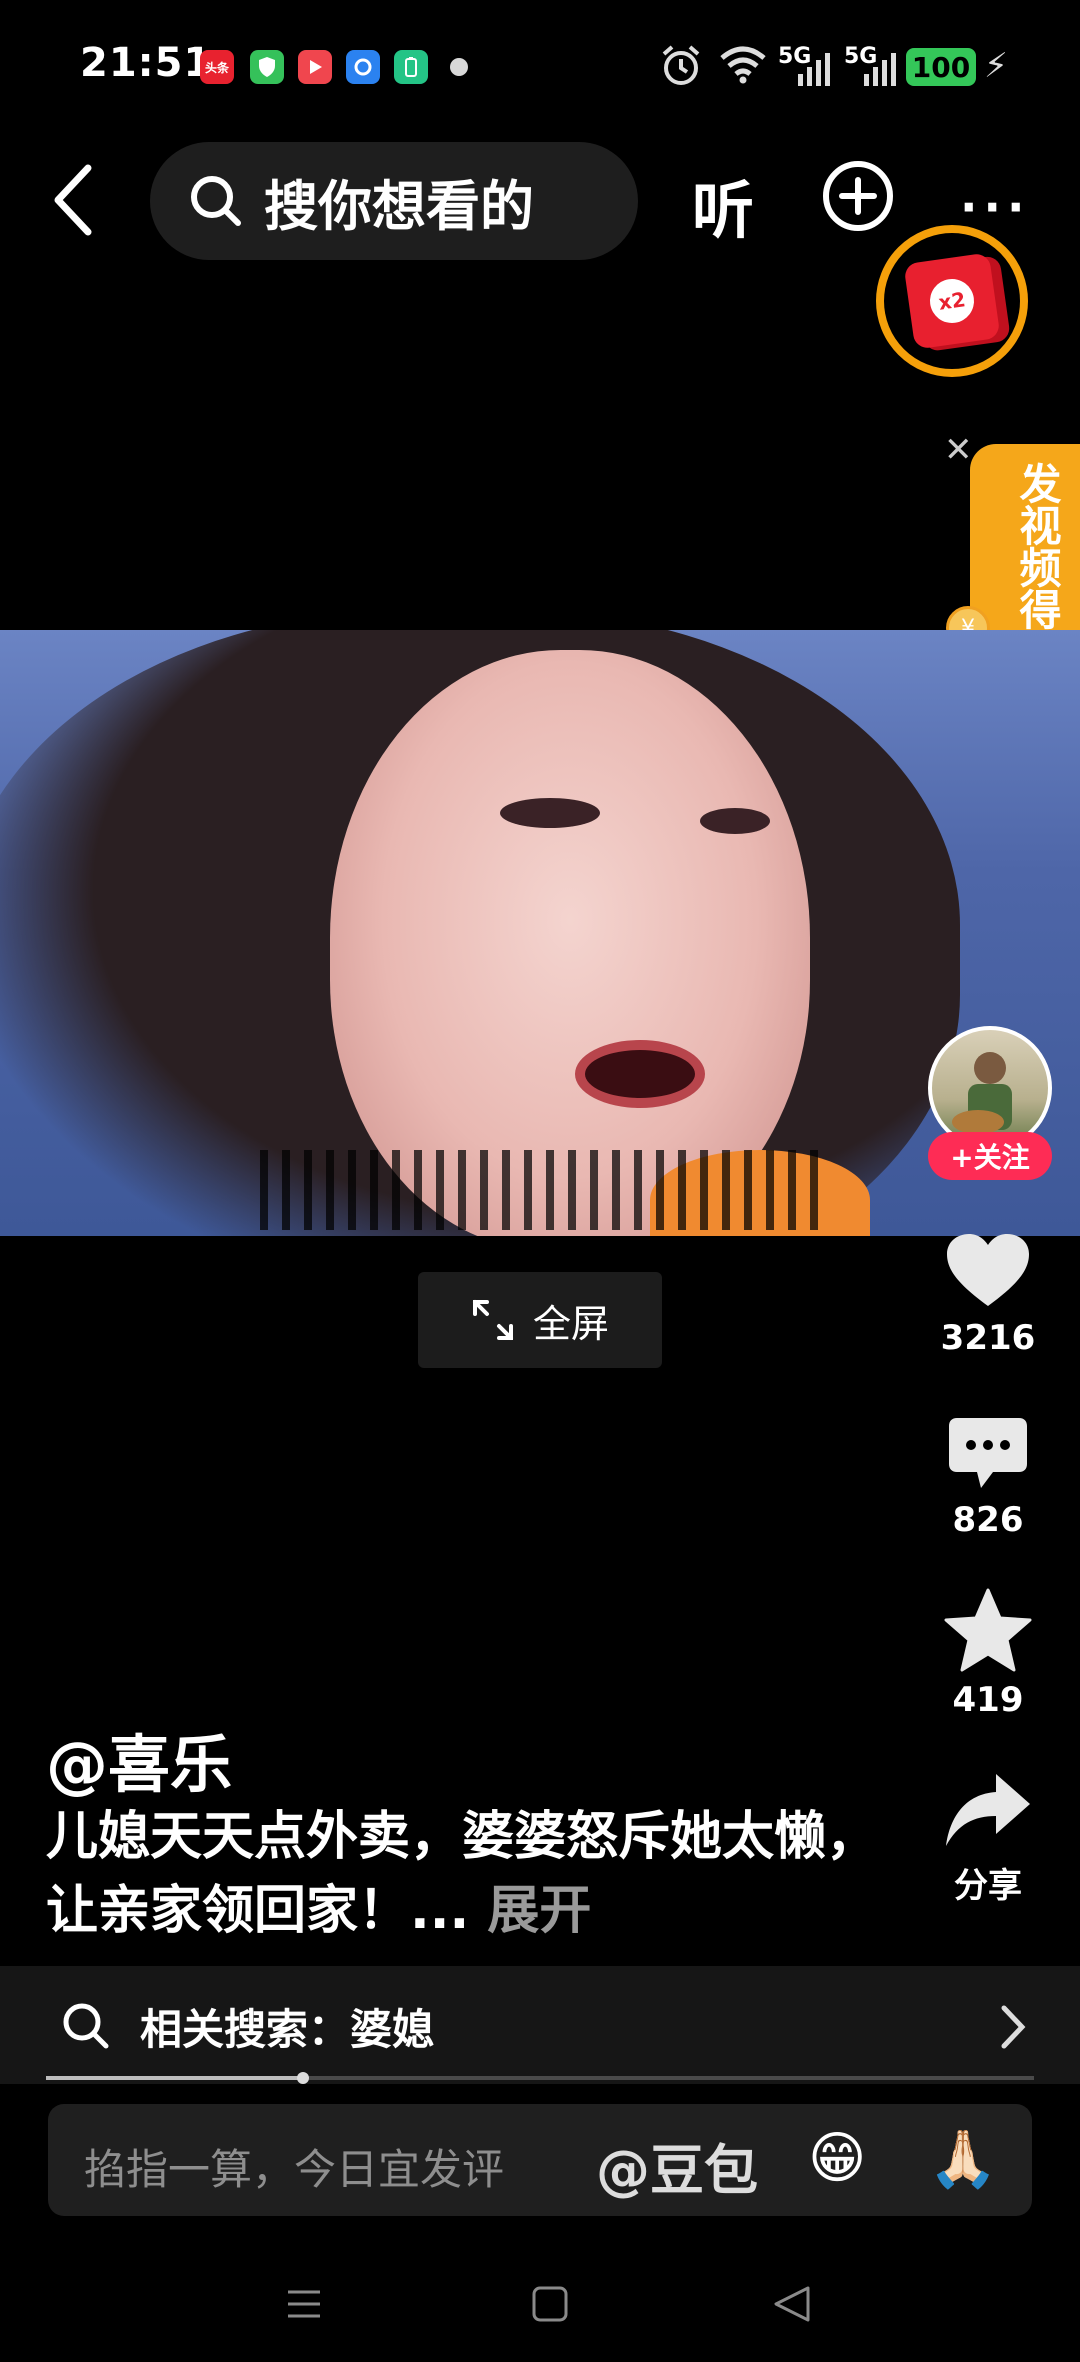 Image resolution: width=1080 pixels, height=2362 pixels. What do you see at coordinates (723, 205) in the screenshot?
I see `listen-button: 听` at bounding box center [723, 205].